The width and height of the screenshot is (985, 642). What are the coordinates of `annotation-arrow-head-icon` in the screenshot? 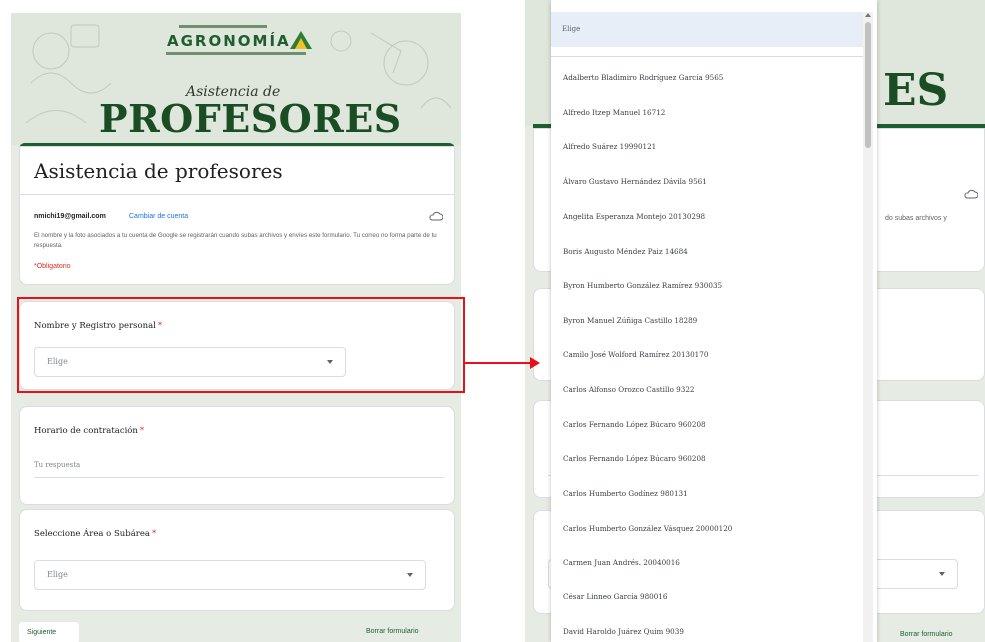 It's located at (535, 363).